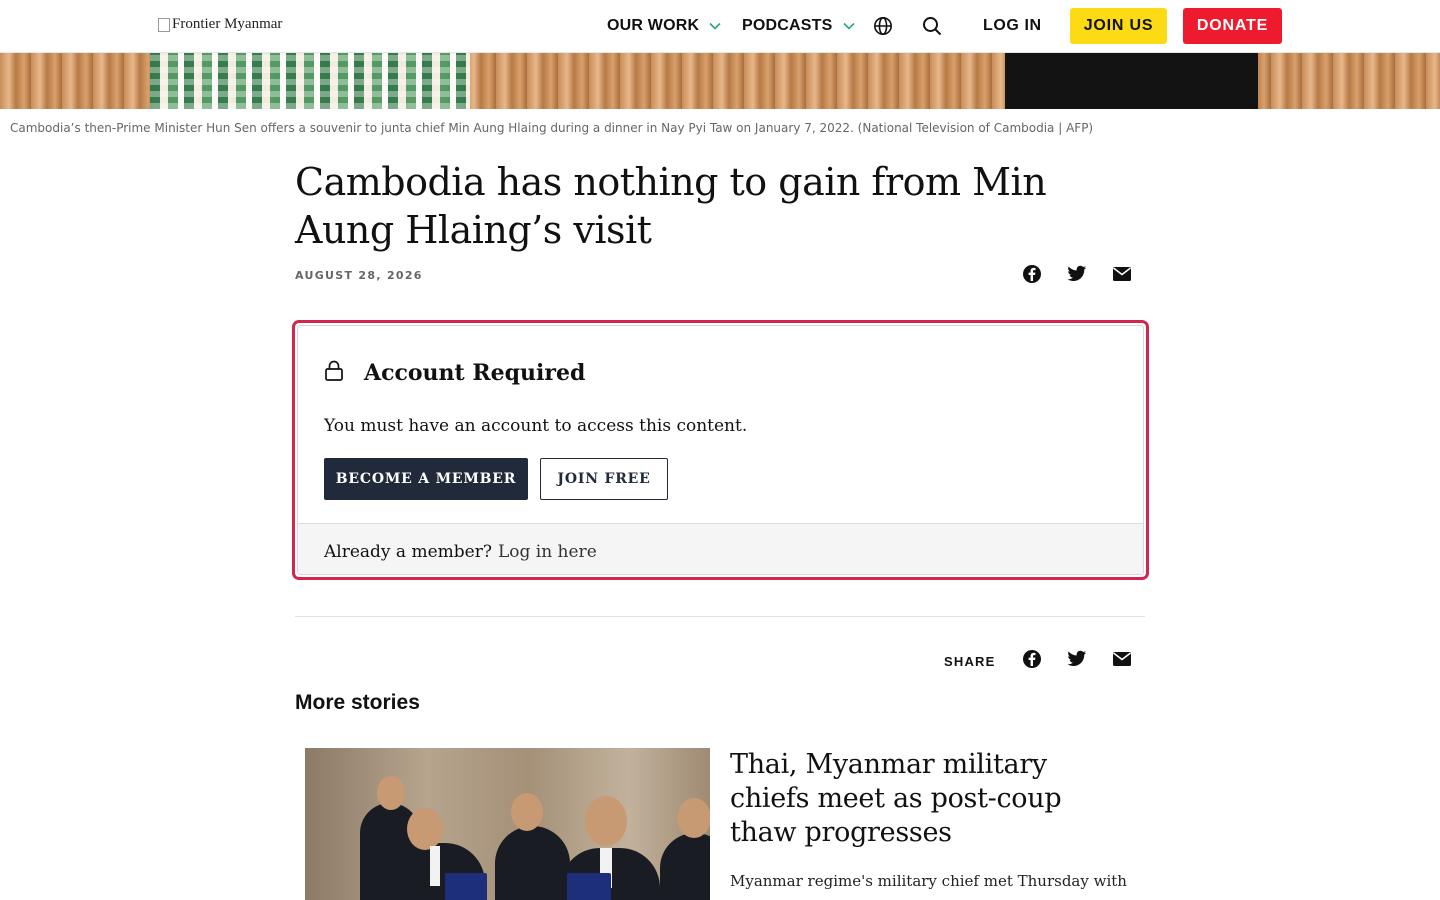 Image resolution: width=1440 pixels, height=900 pixels. What do you see at coordinates (1131, 80) in the screenshot?
I see `hero-image-suit` at bounding box center [1131, 80].